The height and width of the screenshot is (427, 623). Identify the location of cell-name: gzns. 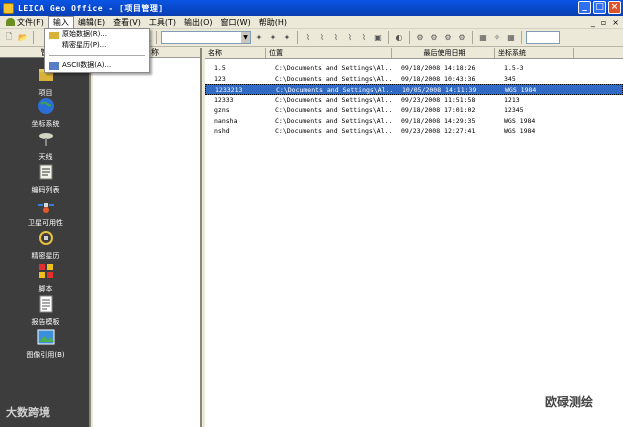
(222, 110).